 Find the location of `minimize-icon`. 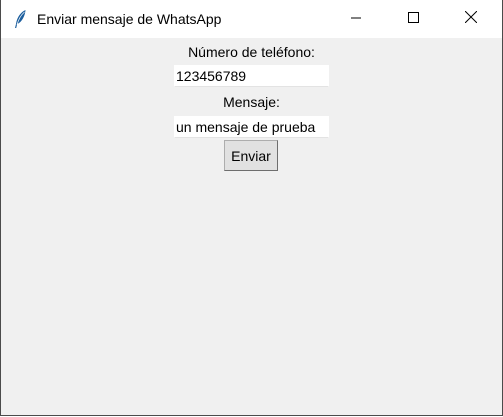

minimize-icon is located at coordinates (356, 19).